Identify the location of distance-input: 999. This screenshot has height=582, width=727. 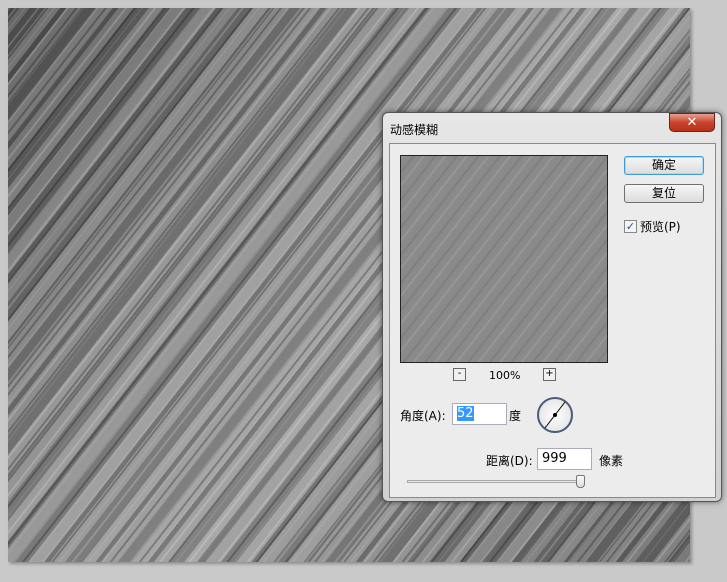
(564, 459).